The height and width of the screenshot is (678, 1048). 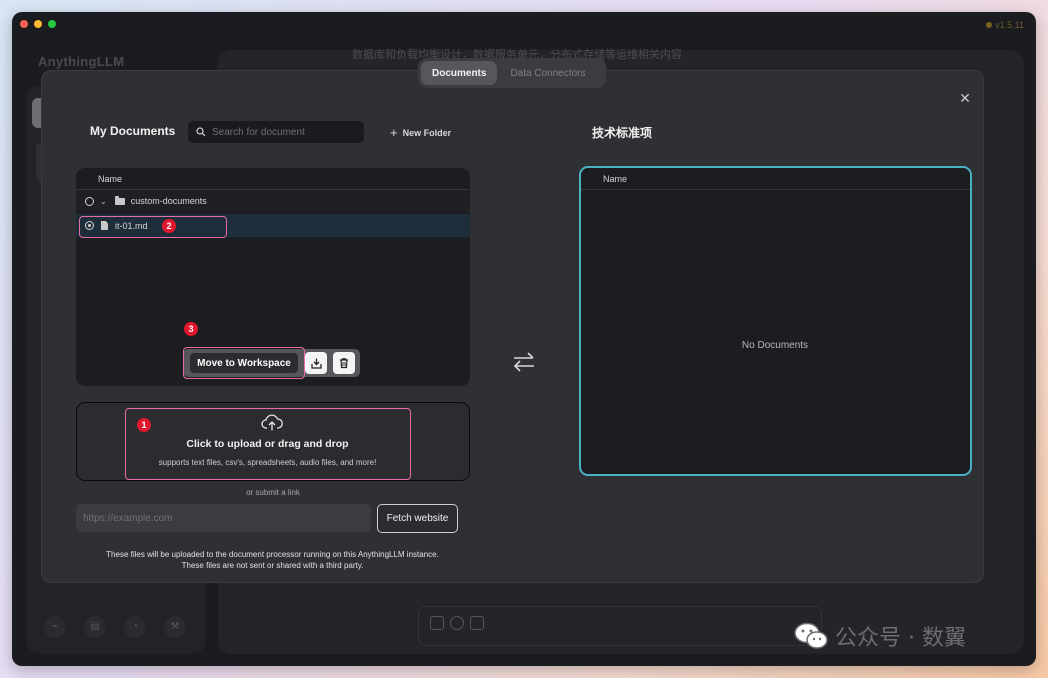 What do you see at coordinates (89, 225) in the screenshot?
I see `file-checkbox` at bounding box center [89, 225].